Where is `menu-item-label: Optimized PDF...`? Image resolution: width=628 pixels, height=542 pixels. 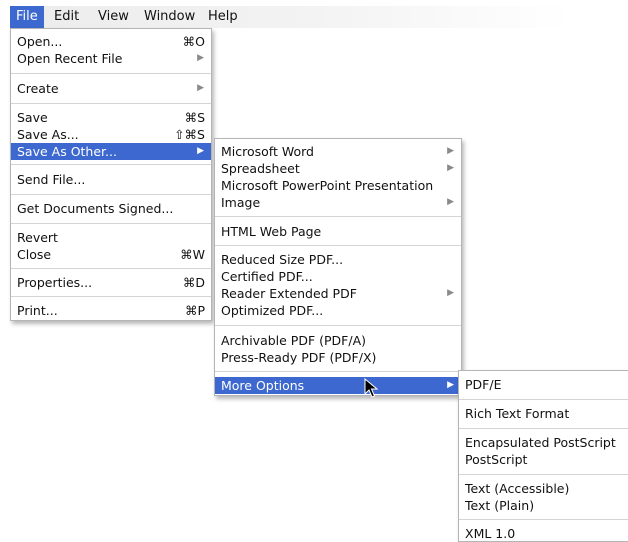
menu-item-label: Optimized PDF... is located at coordinates (272, 310).